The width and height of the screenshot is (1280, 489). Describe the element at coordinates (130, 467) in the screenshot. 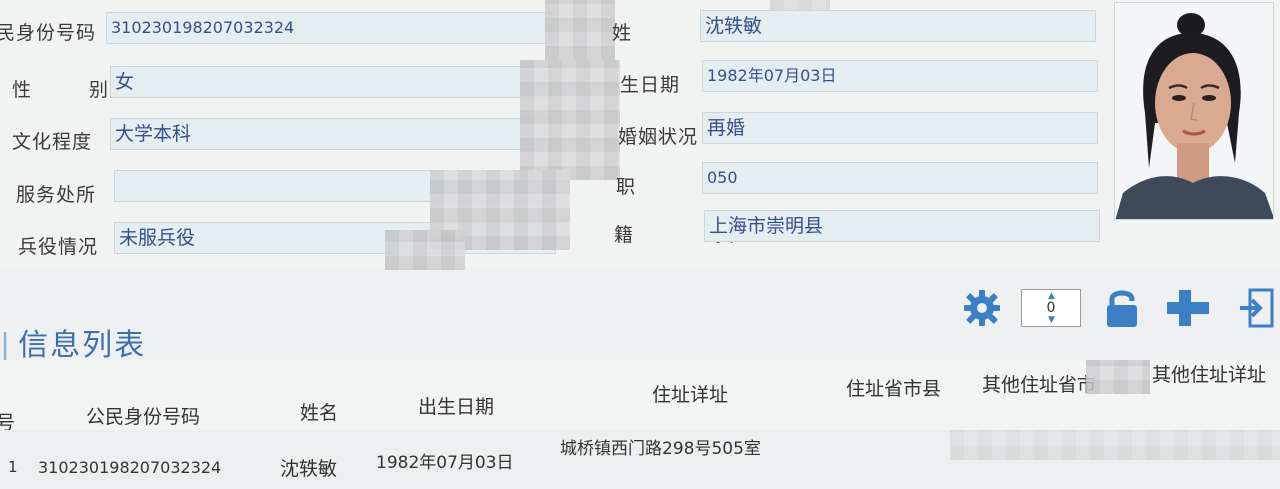

I see `row-id-number: 310230198207032324` at that location.